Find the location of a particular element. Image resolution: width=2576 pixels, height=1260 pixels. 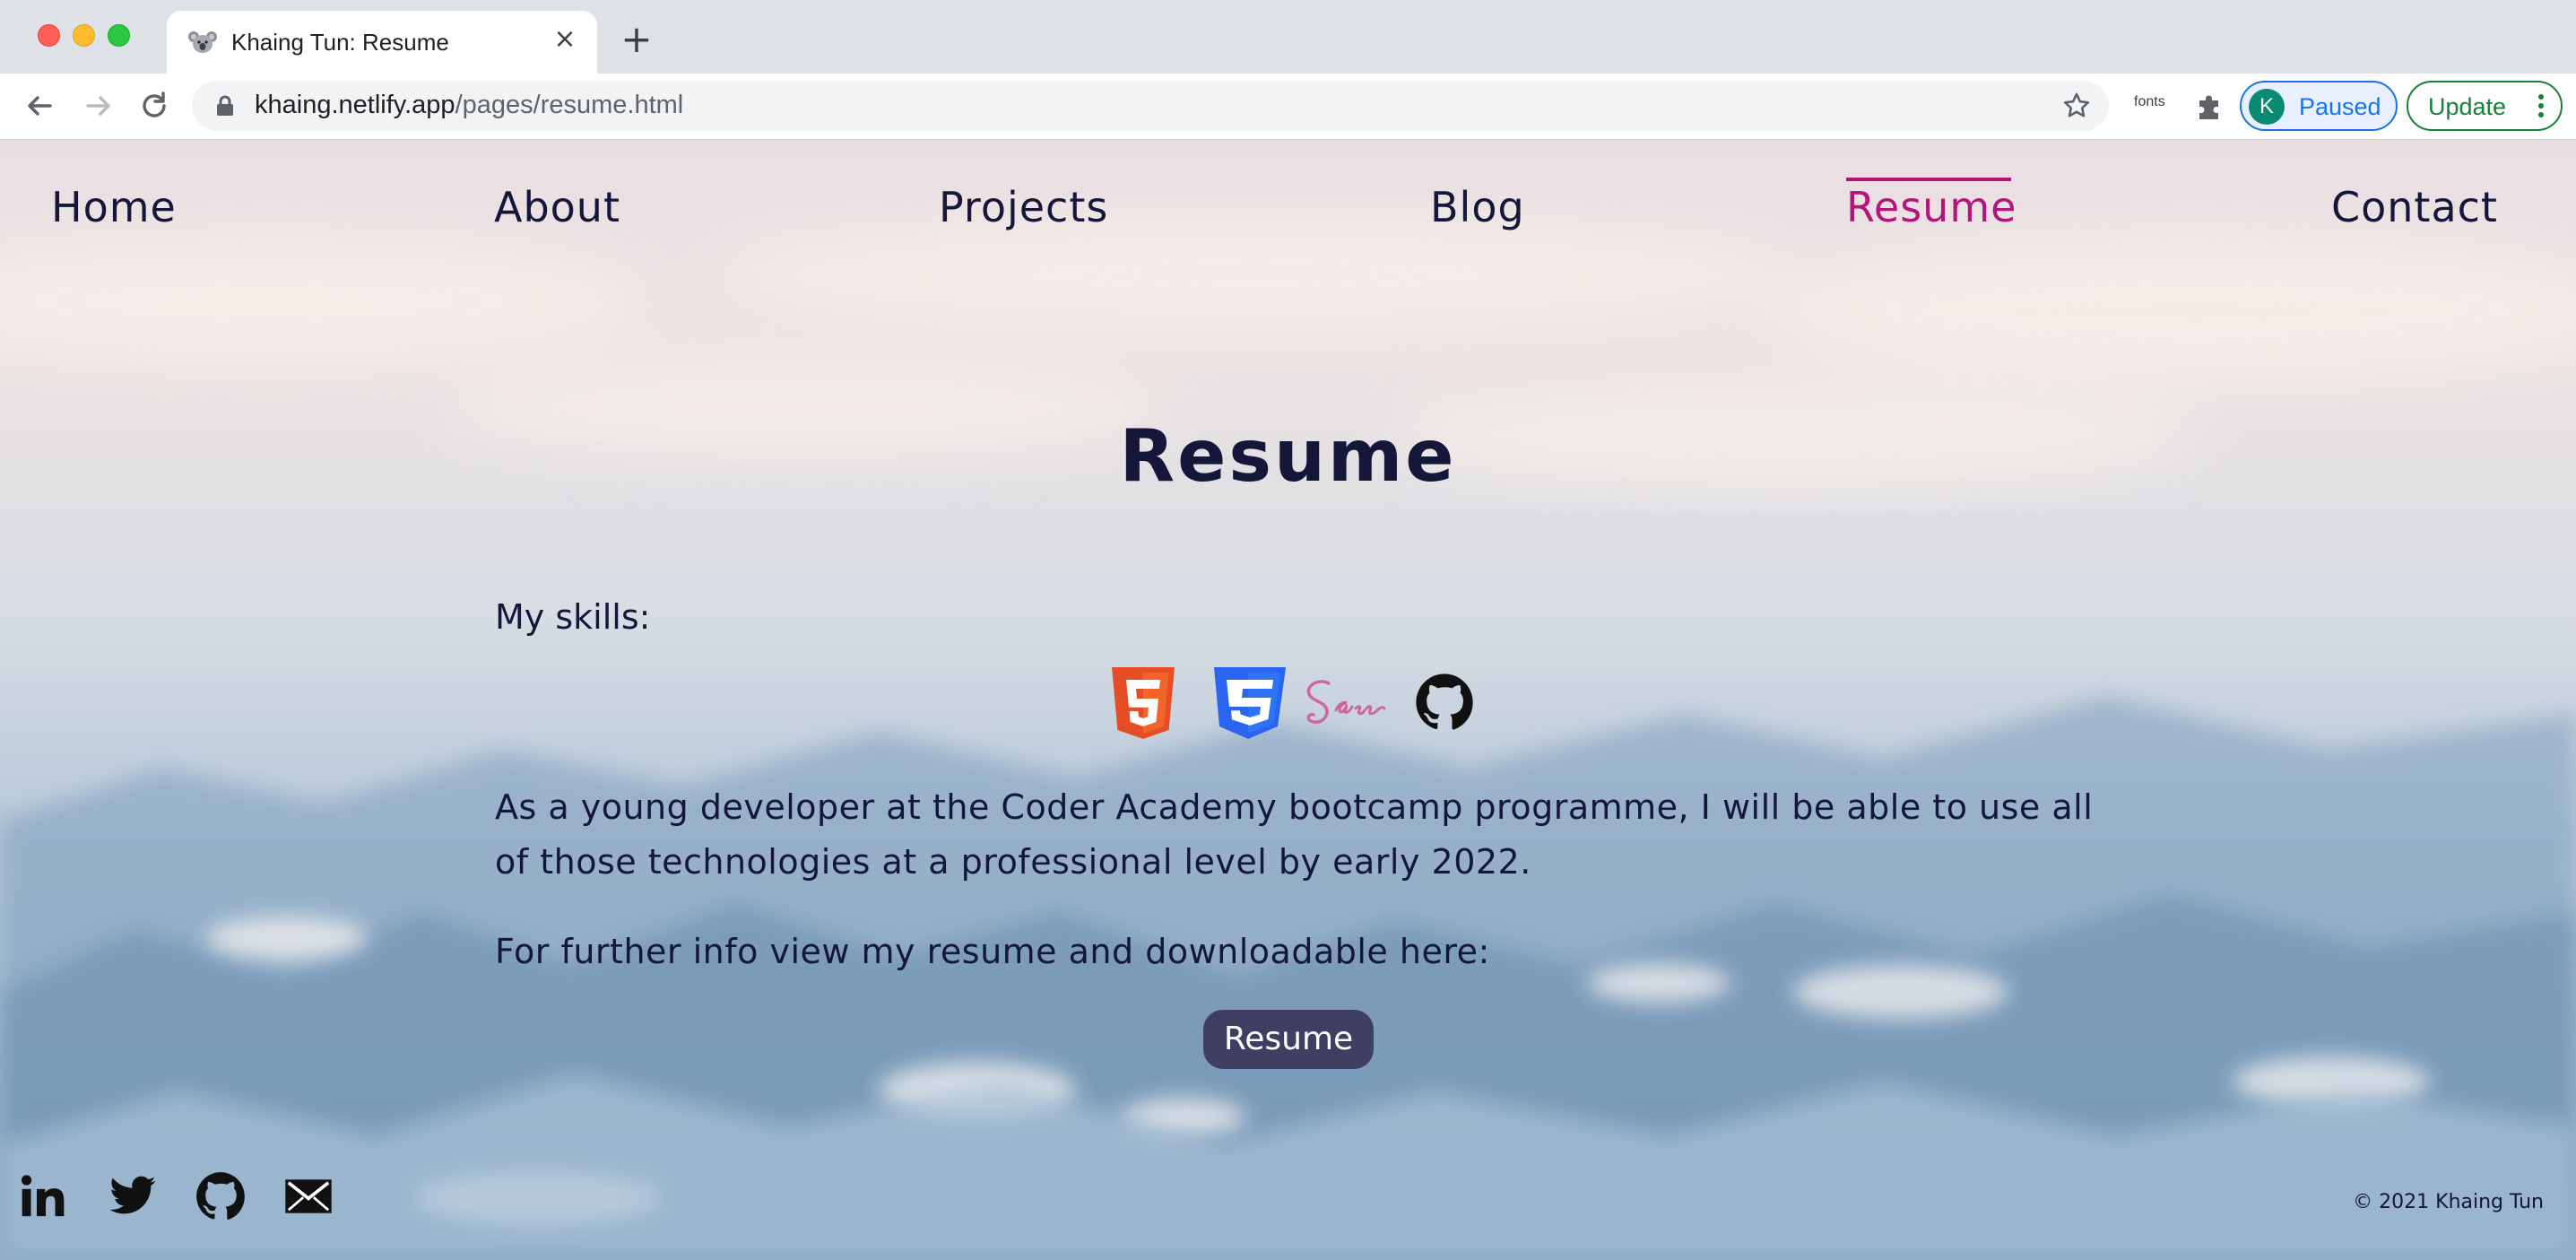

nav-projects: Projects is located at coordinates (1023, 207).